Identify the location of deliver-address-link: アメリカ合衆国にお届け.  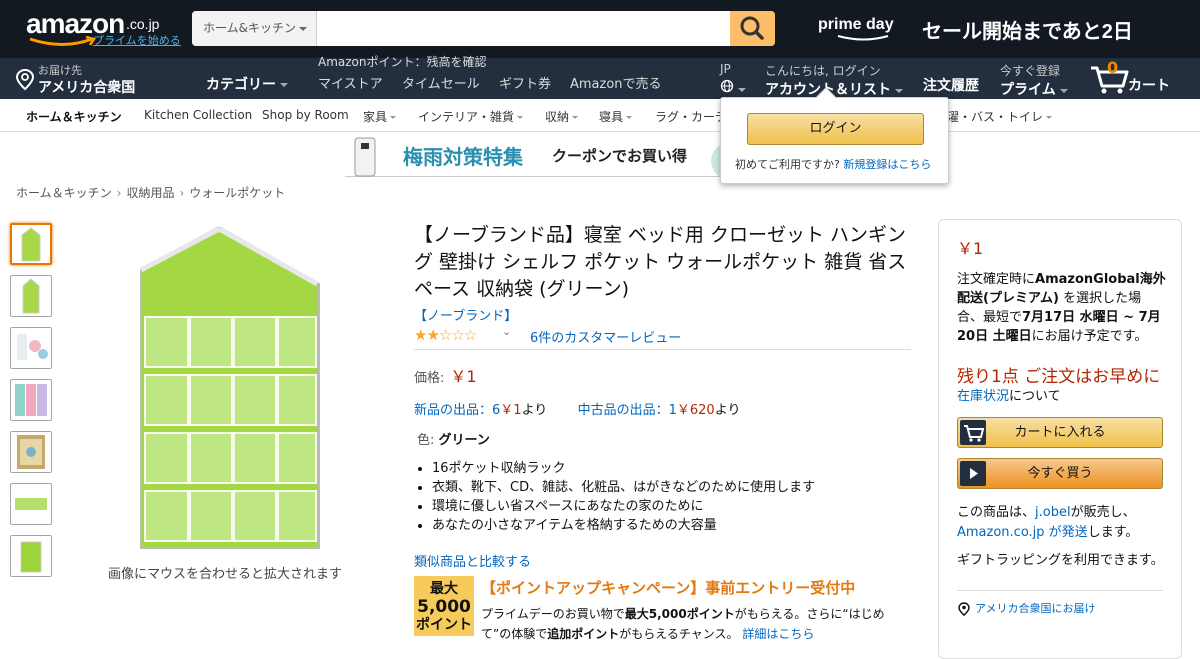
(1026, 608).